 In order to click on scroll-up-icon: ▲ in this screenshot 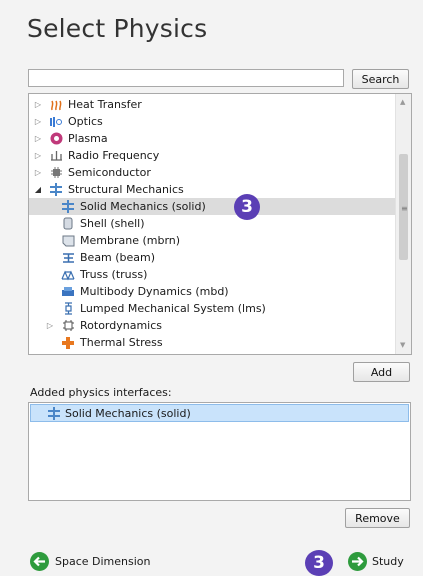, I will do `click(402, 102)`.